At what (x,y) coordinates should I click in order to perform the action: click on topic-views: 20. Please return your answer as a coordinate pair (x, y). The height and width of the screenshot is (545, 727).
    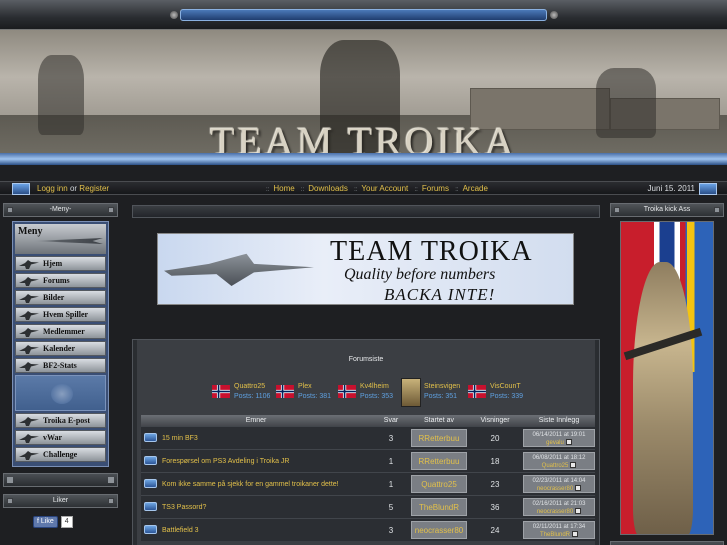
    Looking at the image, I should click on (495, 438).